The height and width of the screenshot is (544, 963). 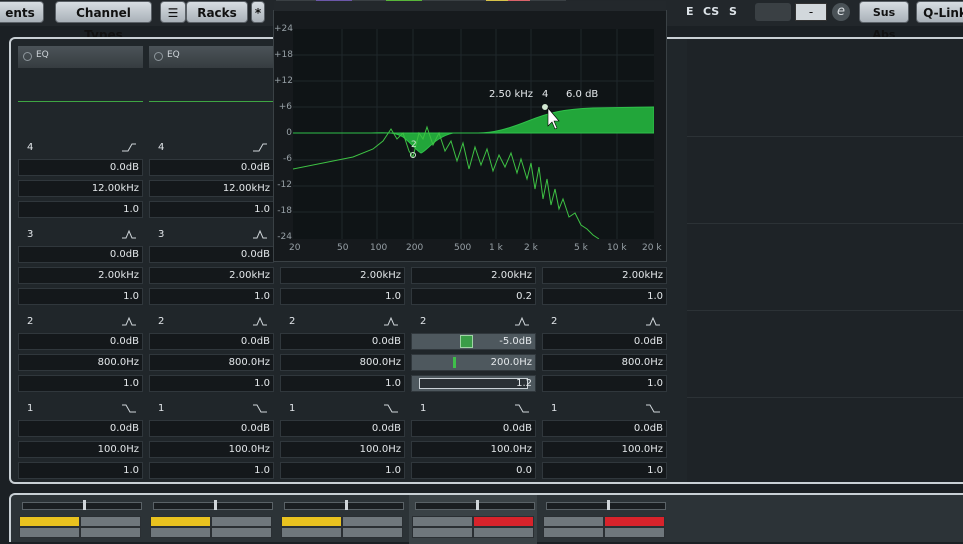 What do you see at coordinates (811, 12) in the screenshot?
I see `minus-button: -` at bounding box center [811, 12].